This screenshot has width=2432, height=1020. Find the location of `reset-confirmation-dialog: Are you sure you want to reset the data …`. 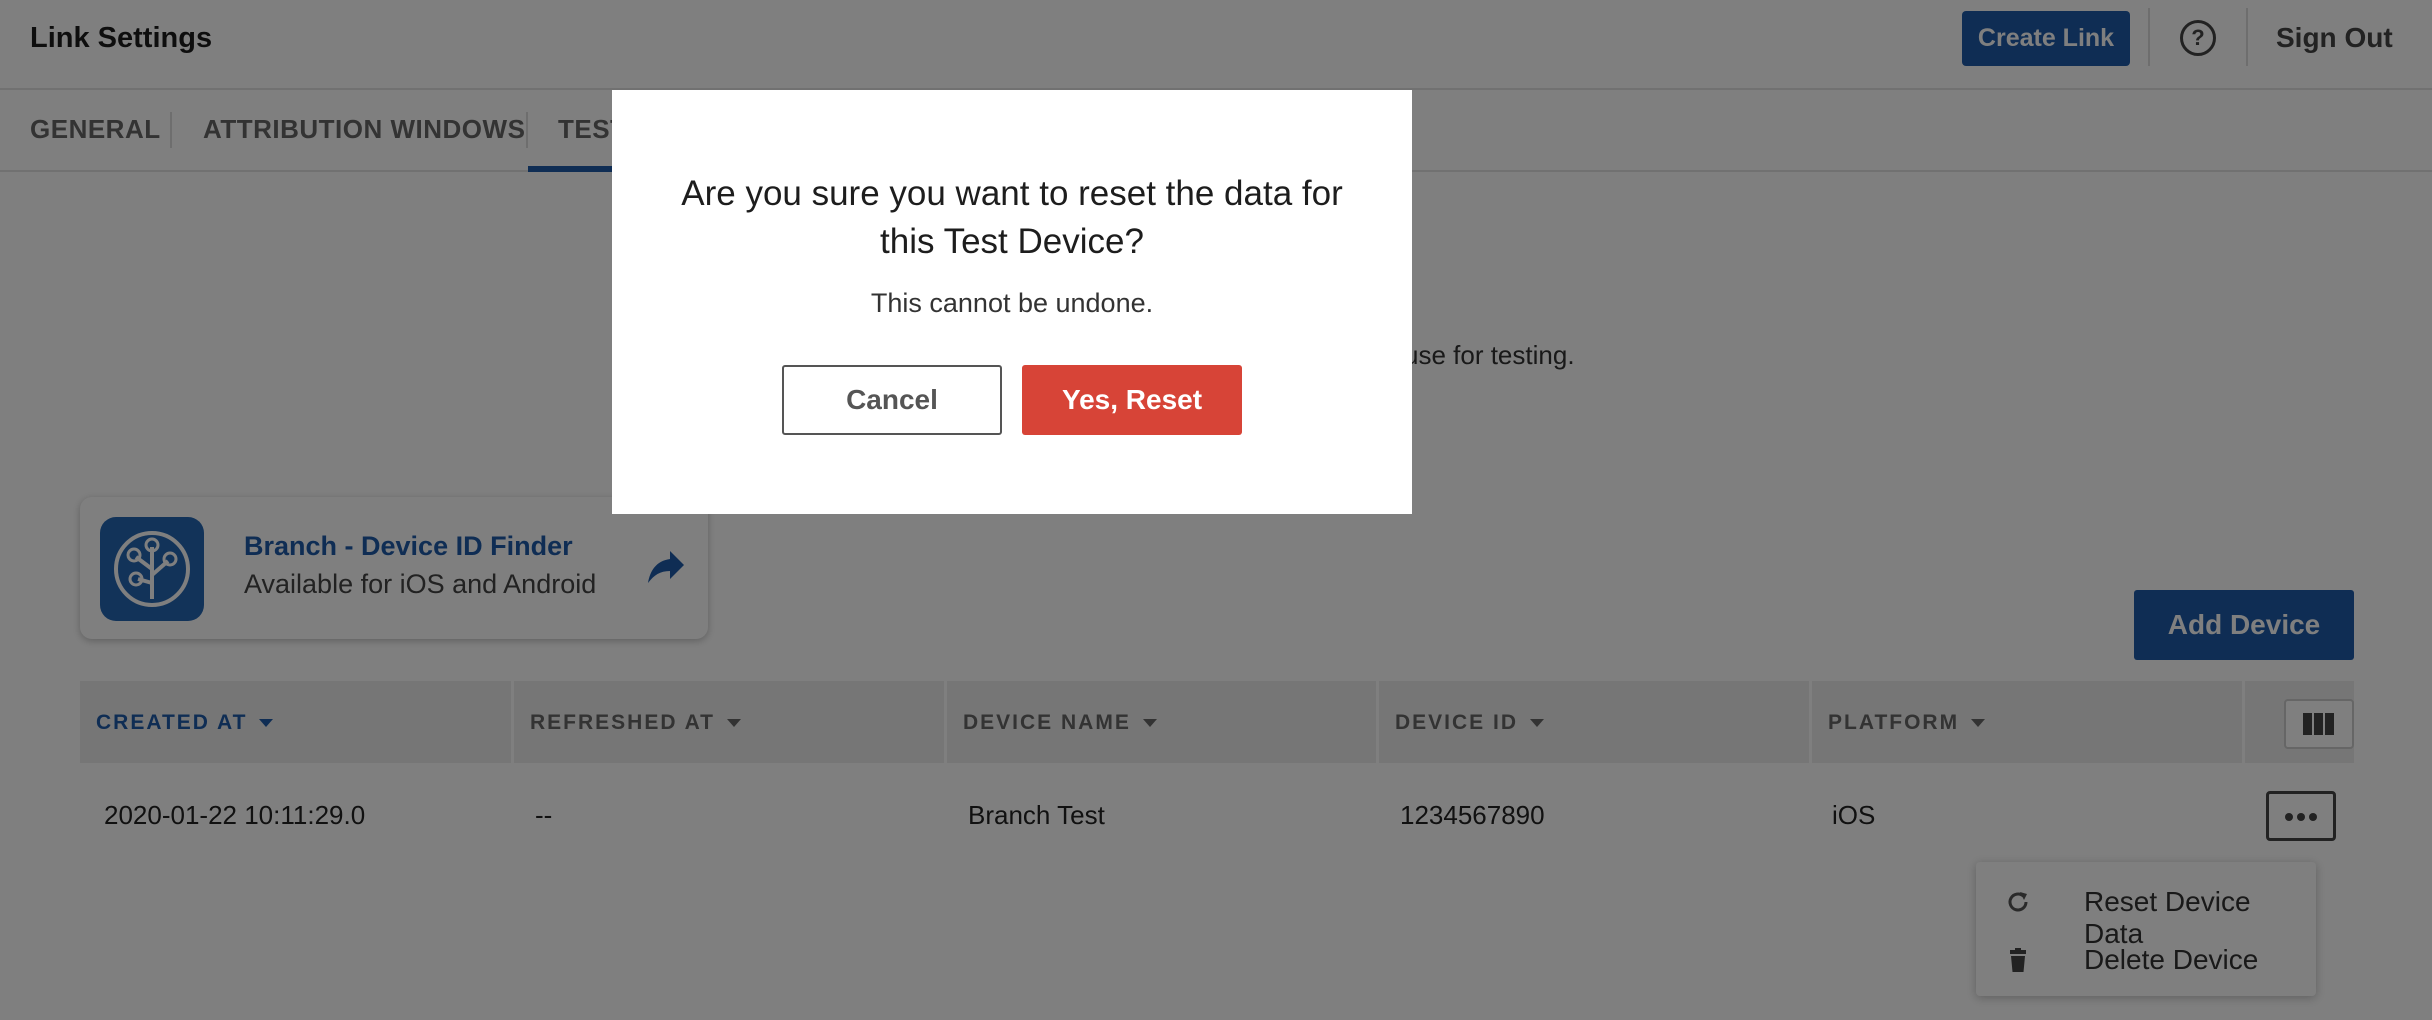

reset-confirmation-dialog: Are you sure you want to reset the data … is located at coordinates (1012, 302).